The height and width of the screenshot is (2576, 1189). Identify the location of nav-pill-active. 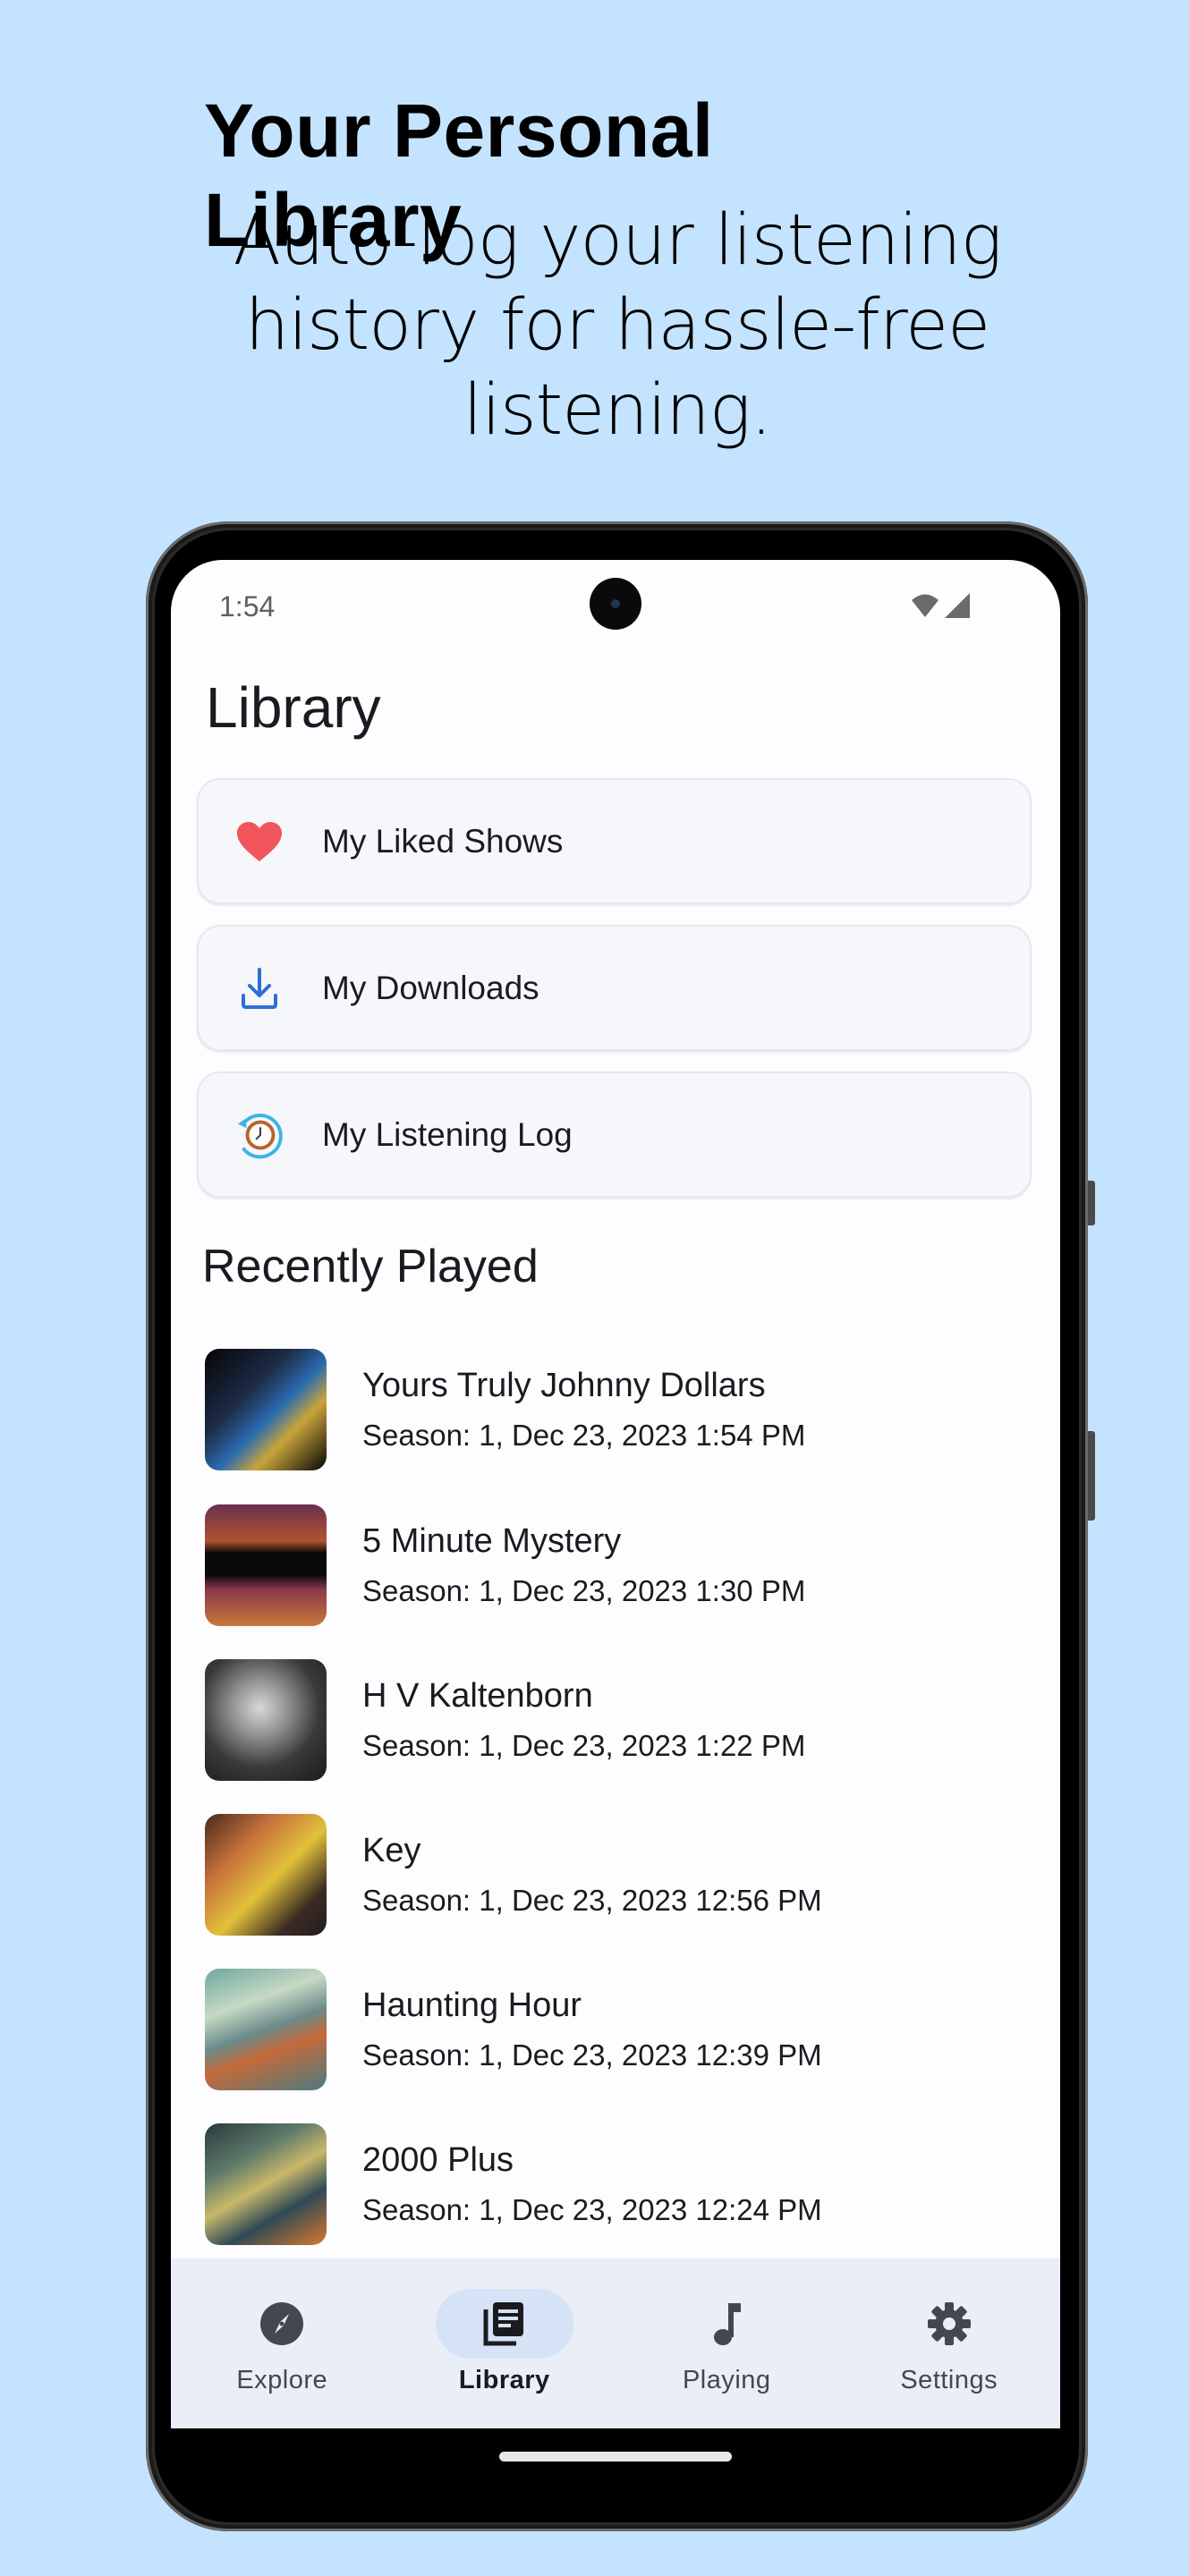
(504, 2324).